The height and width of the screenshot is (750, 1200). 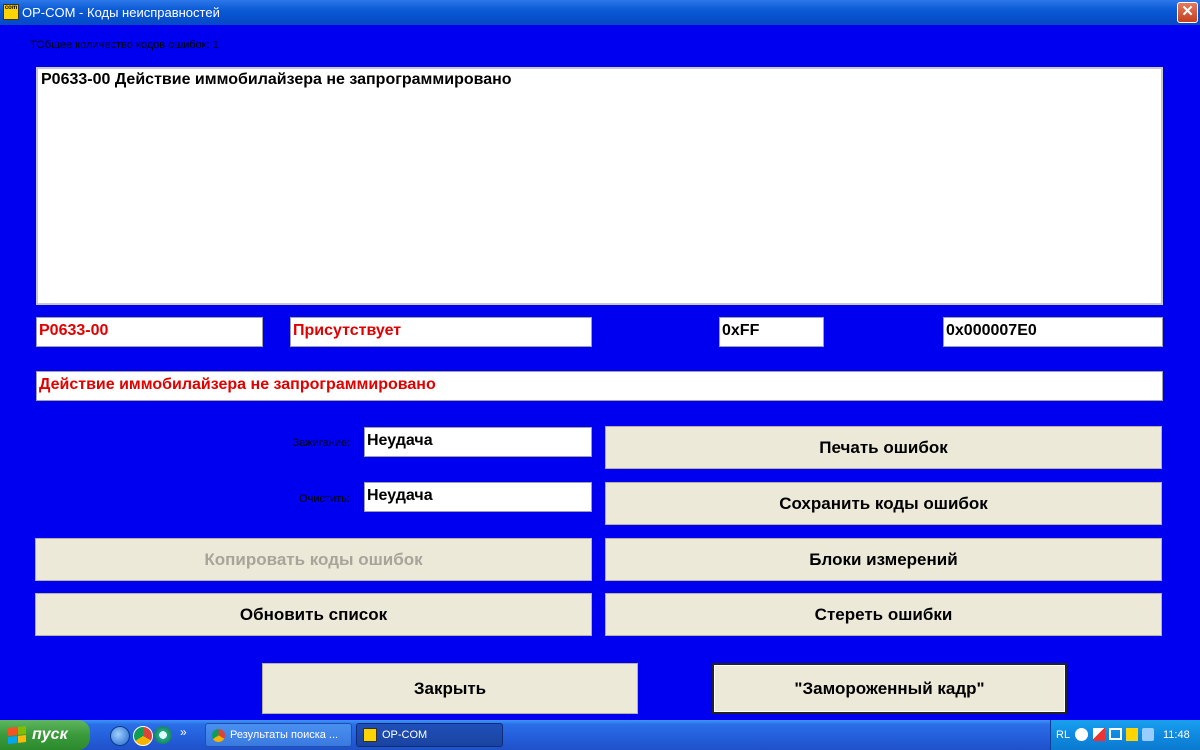 I want to click on taskbar-item-label: OP-COM, so click(x=405, y=735).